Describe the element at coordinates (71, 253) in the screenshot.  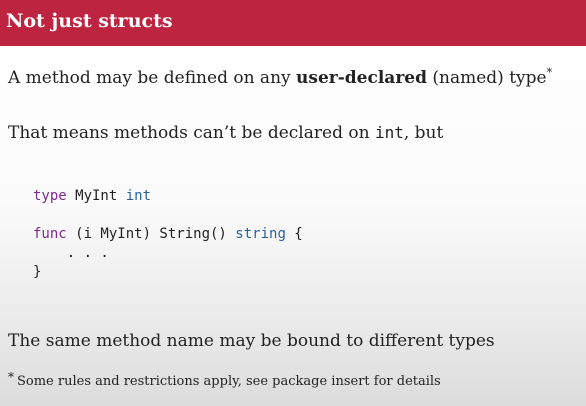
I see `code-ellipsis: . . .` at that location.